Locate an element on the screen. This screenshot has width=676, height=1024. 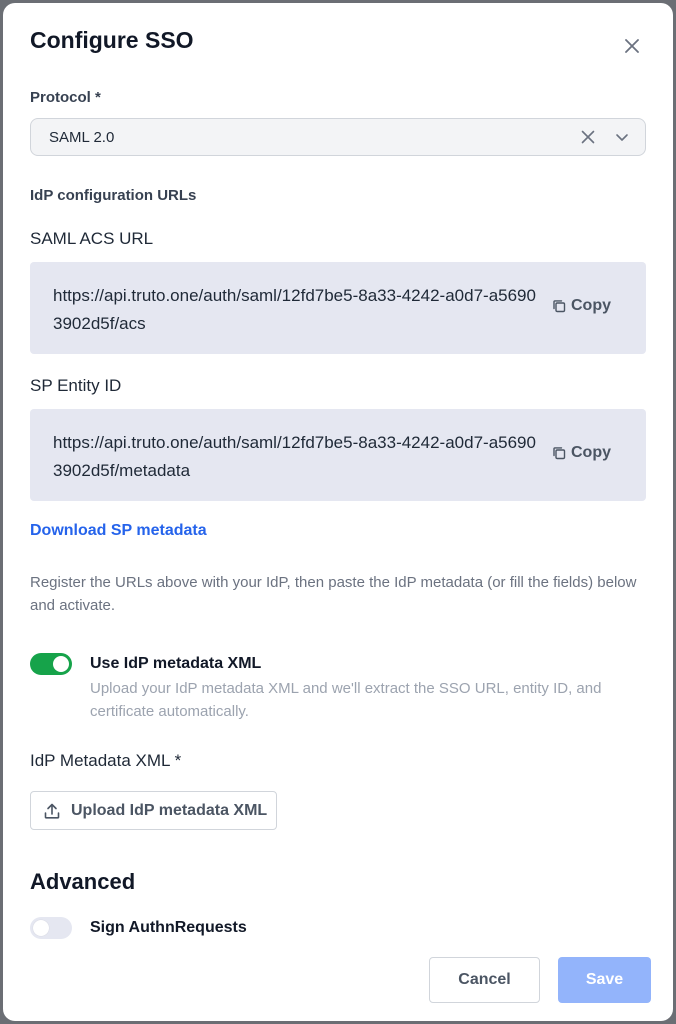
copy-entity-id-button: Copy is located at coordinates (581, 453).